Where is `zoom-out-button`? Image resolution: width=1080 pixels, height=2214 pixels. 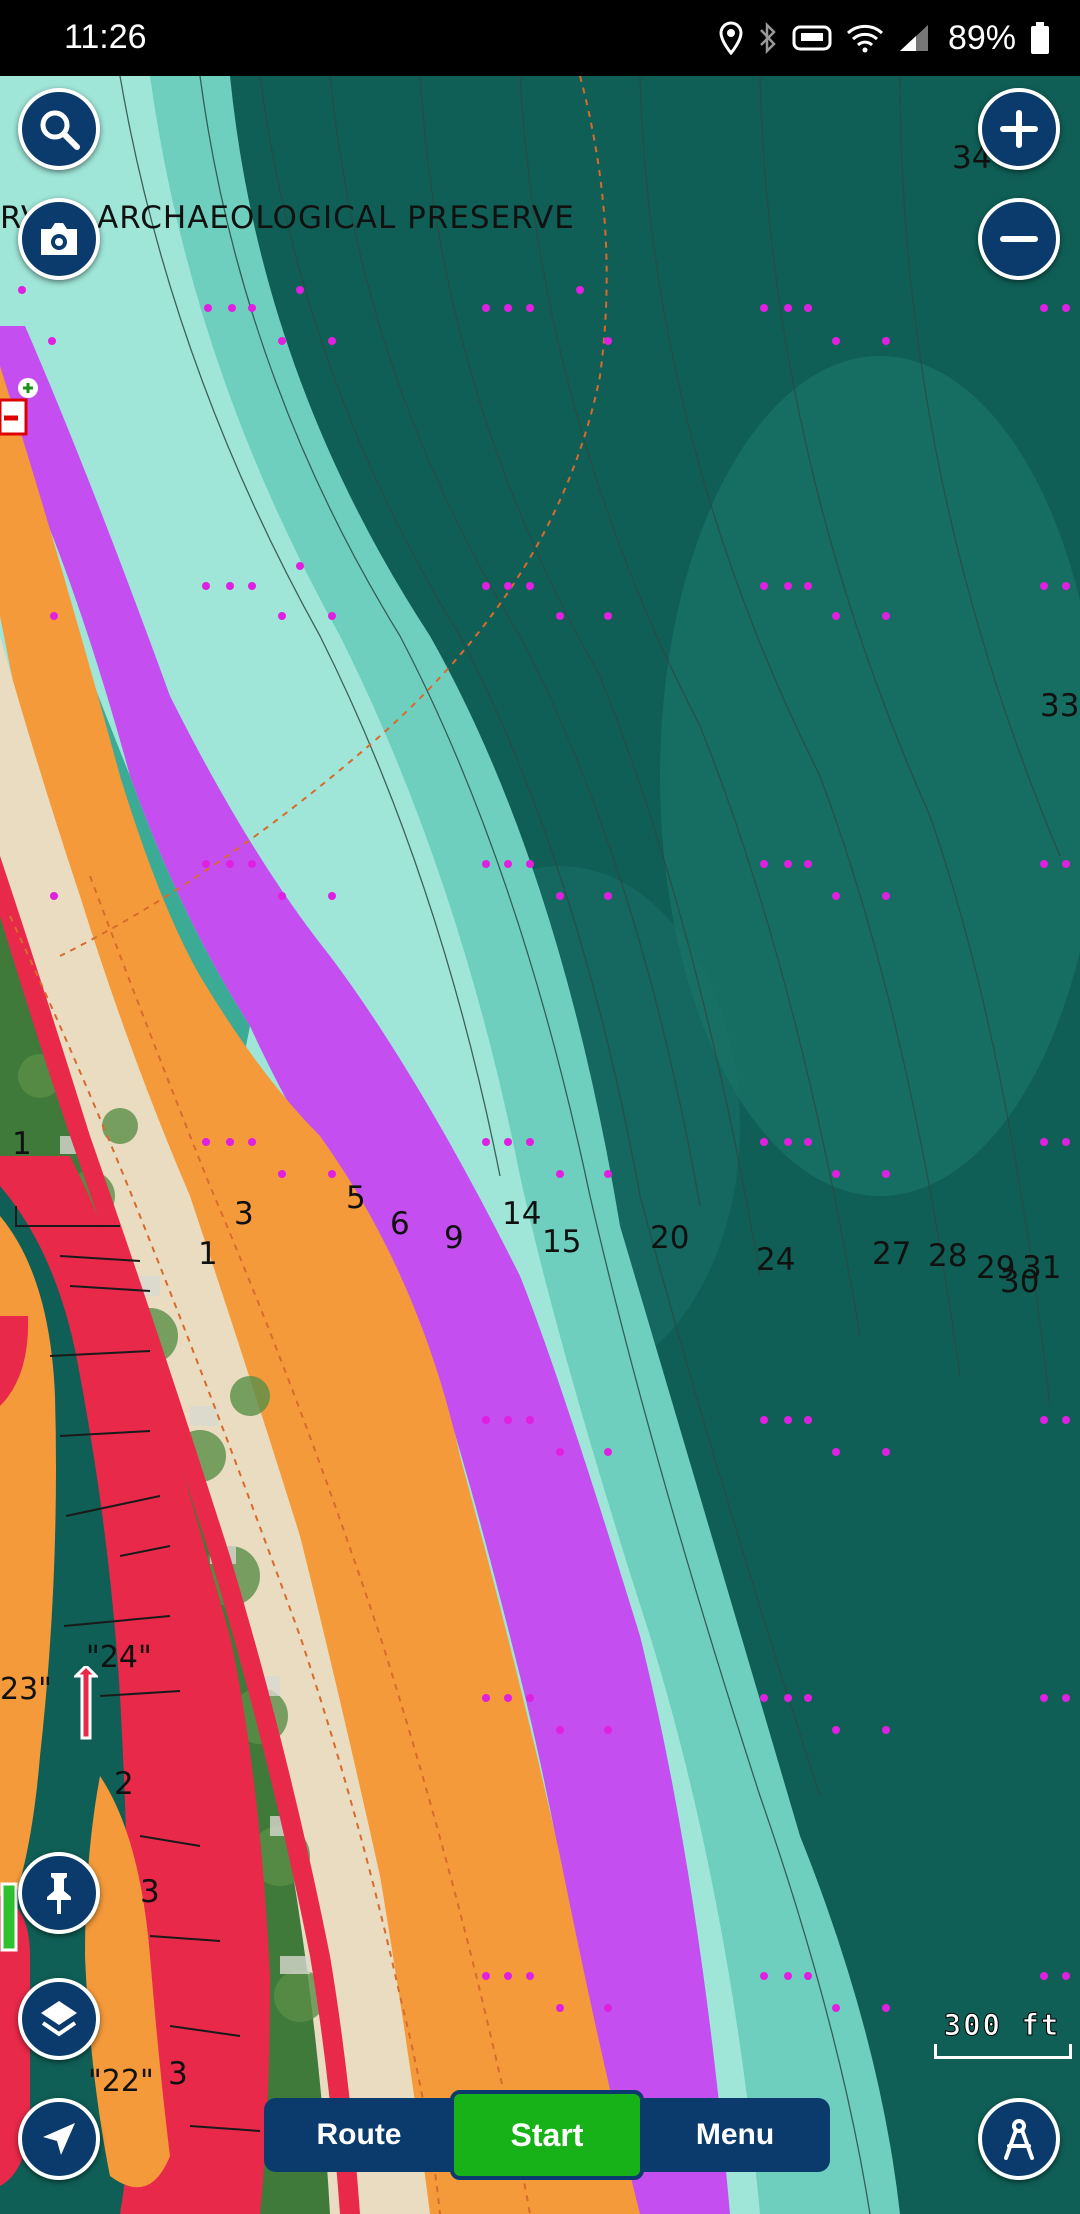 zoom-out-button is located at coordinates (1019, 239).